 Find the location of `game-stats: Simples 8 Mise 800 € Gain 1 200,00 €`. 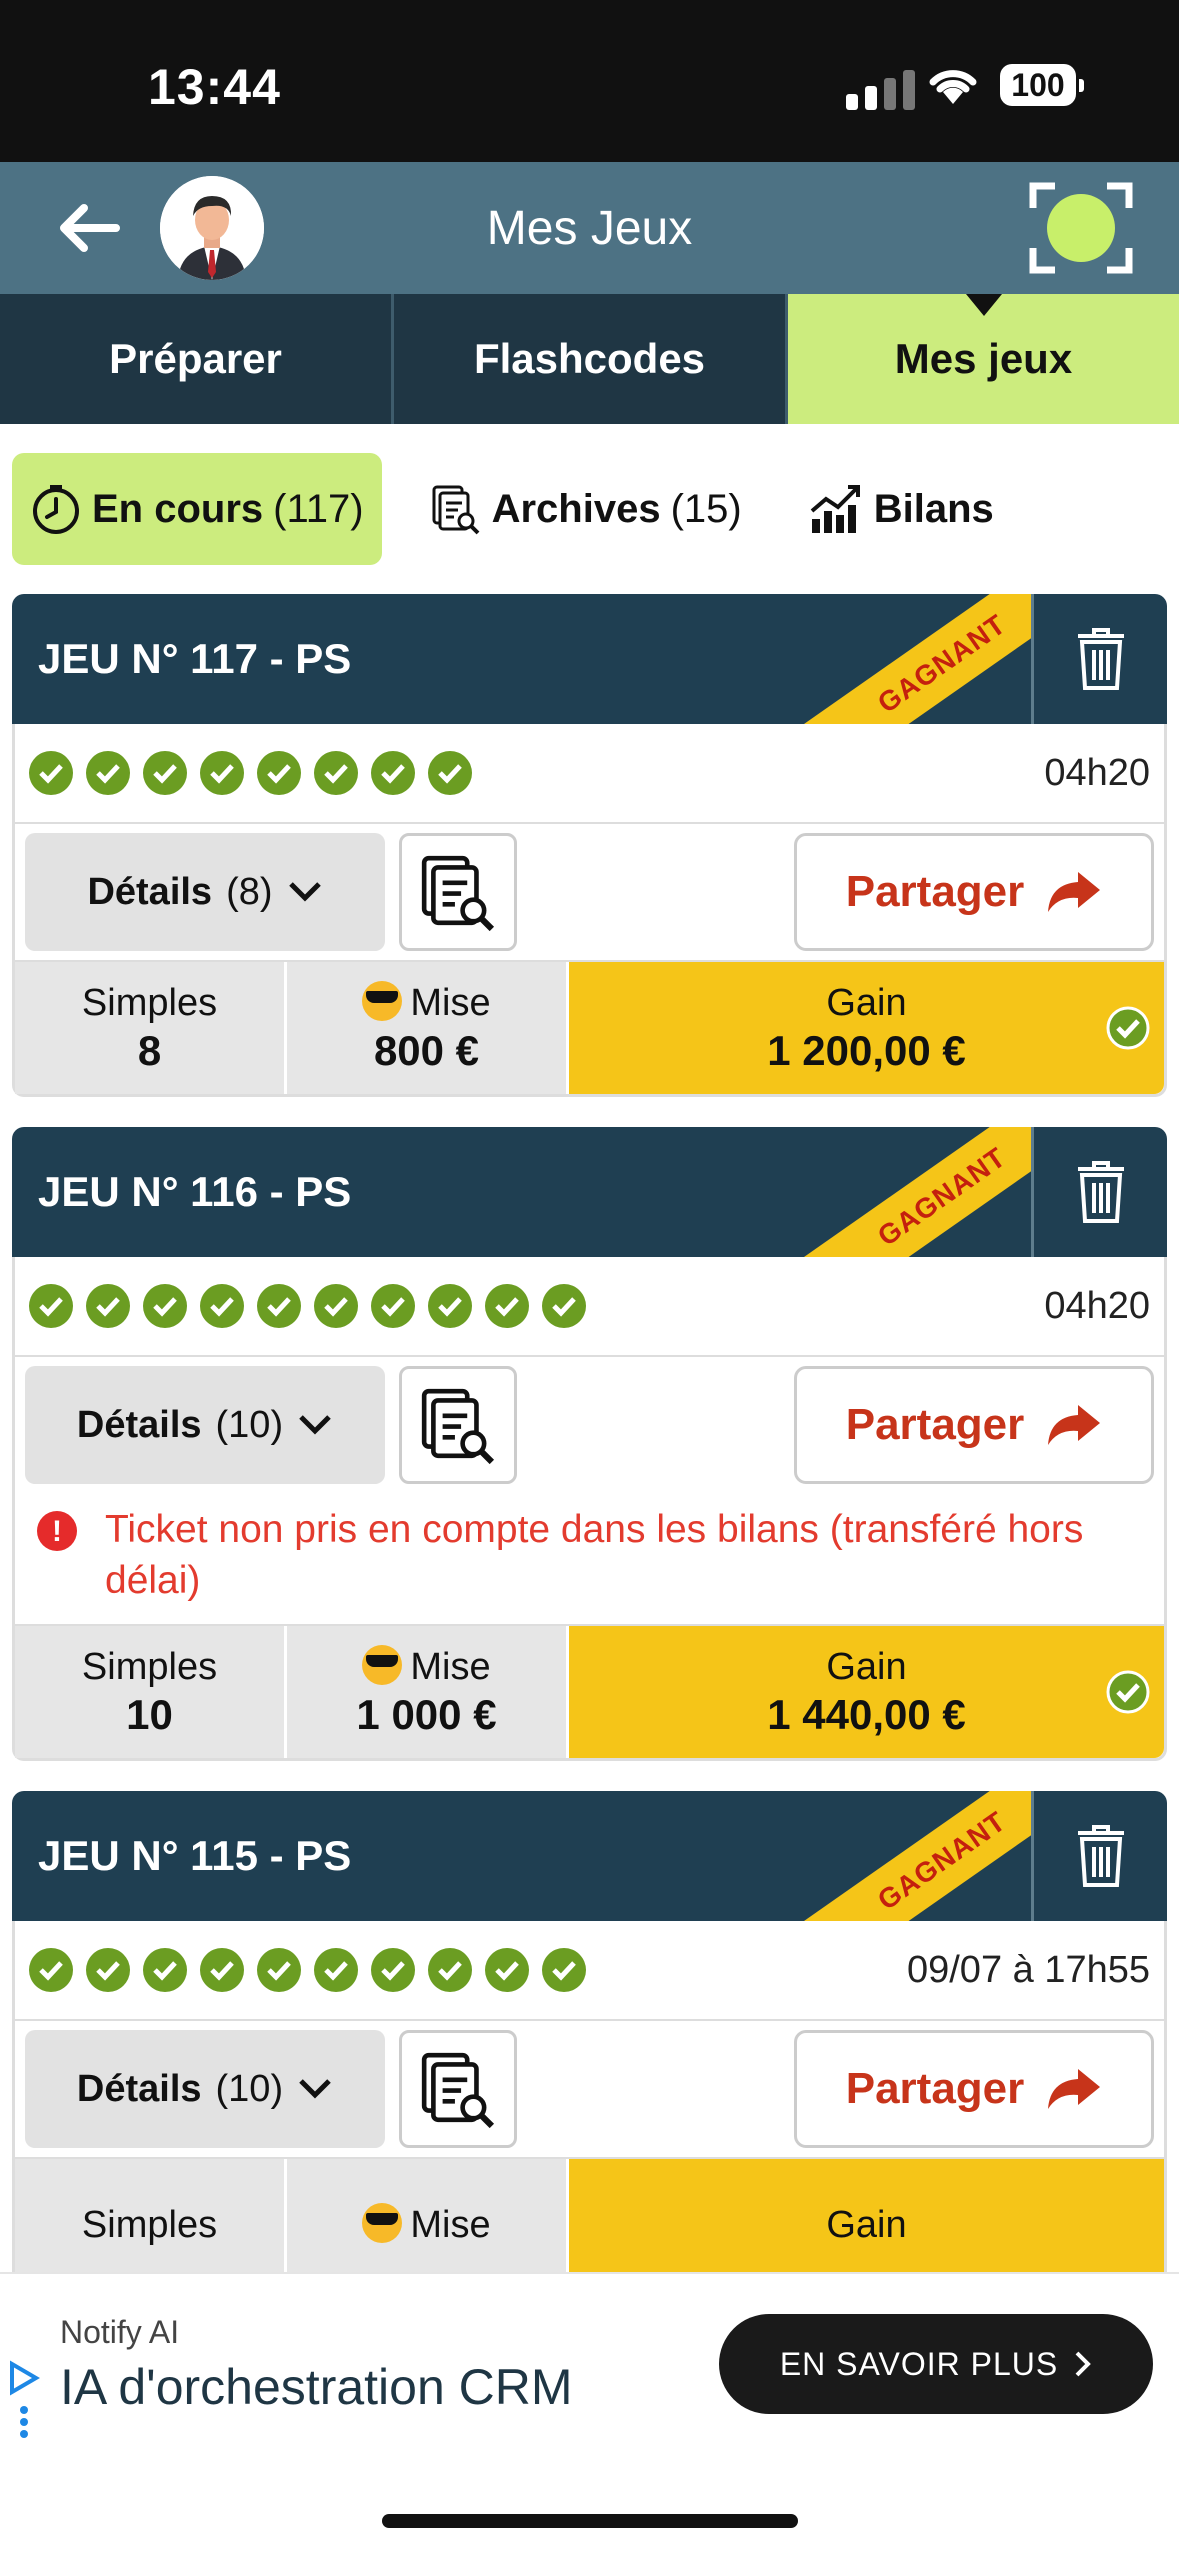

game-stats: Simples 8 Mise 800 € Gain 1 200,00 € is located at coordinates (589, 1027).